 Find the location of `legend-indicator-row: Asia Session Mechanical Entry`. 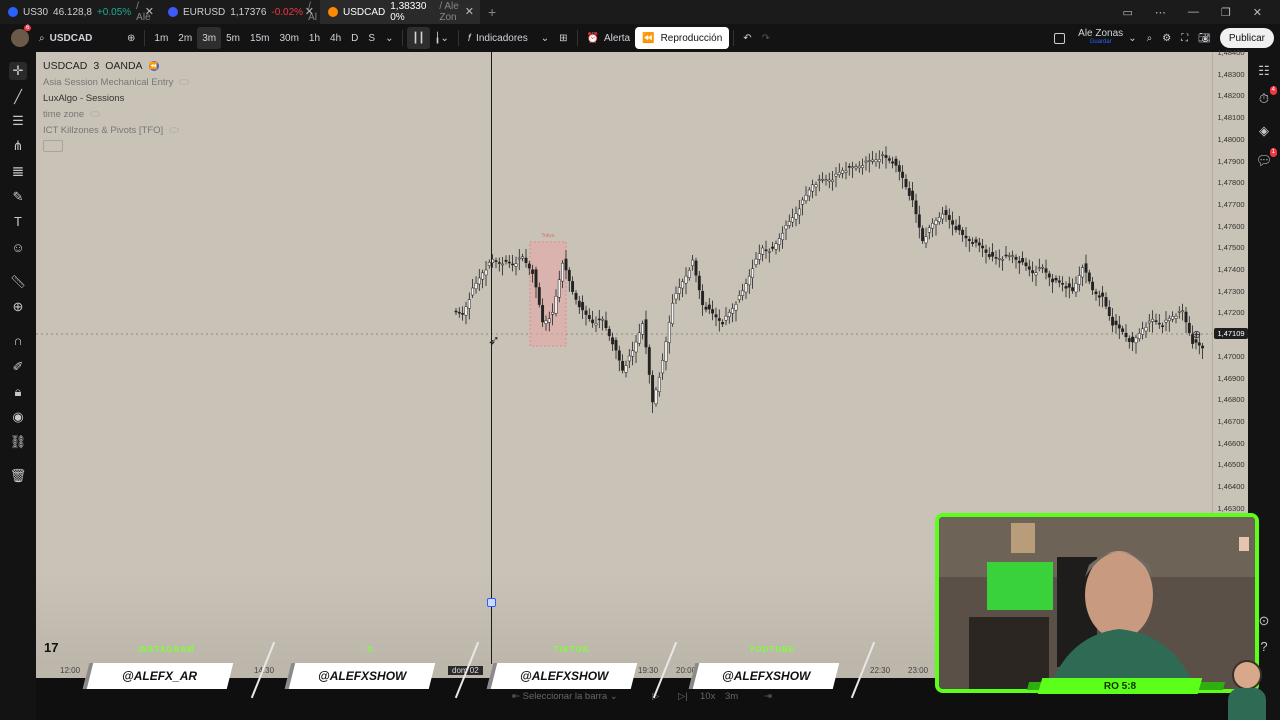

legend-indicator-row: Asia Session Mechanical Entry is located at coordinates (116, 82).